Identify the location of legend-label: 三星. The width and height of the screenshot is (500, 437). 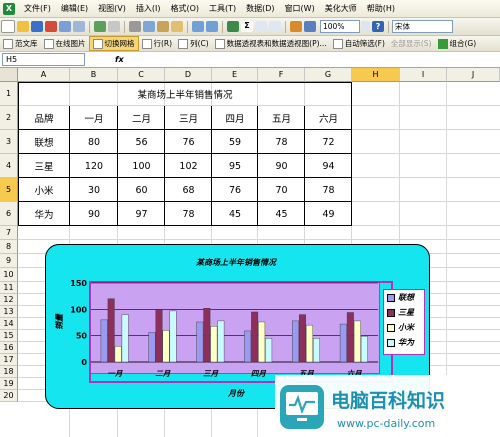
(406, 312).